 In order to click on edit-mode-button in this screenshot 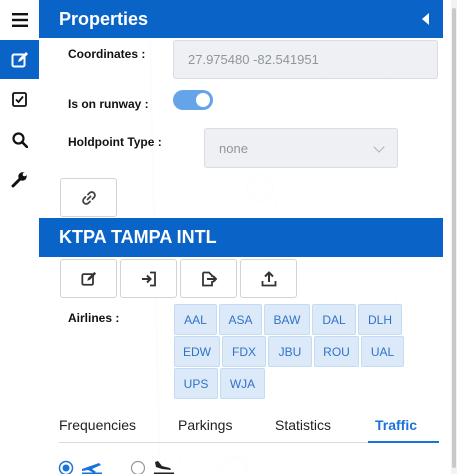, I will do `click(19, 59)`.